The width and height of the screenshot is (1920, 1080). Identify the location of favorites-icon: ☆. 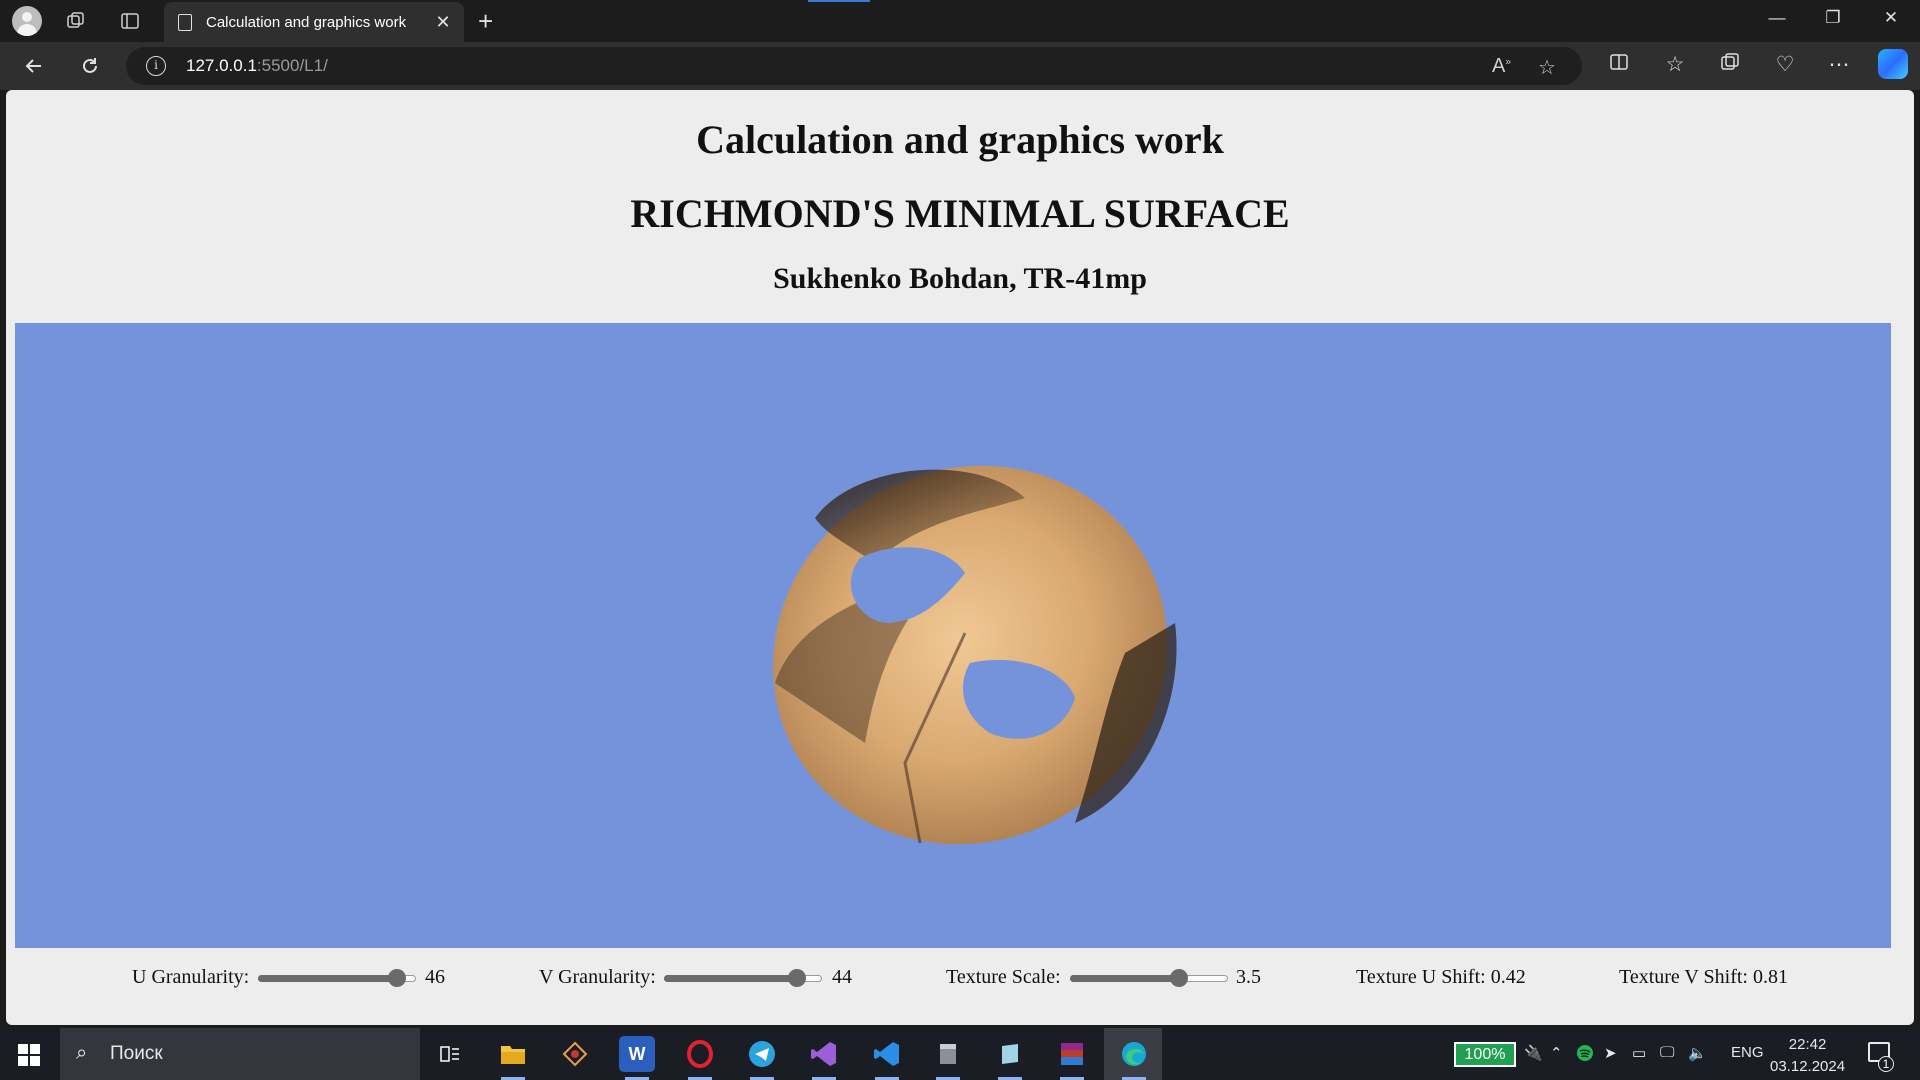
(1675, 64).